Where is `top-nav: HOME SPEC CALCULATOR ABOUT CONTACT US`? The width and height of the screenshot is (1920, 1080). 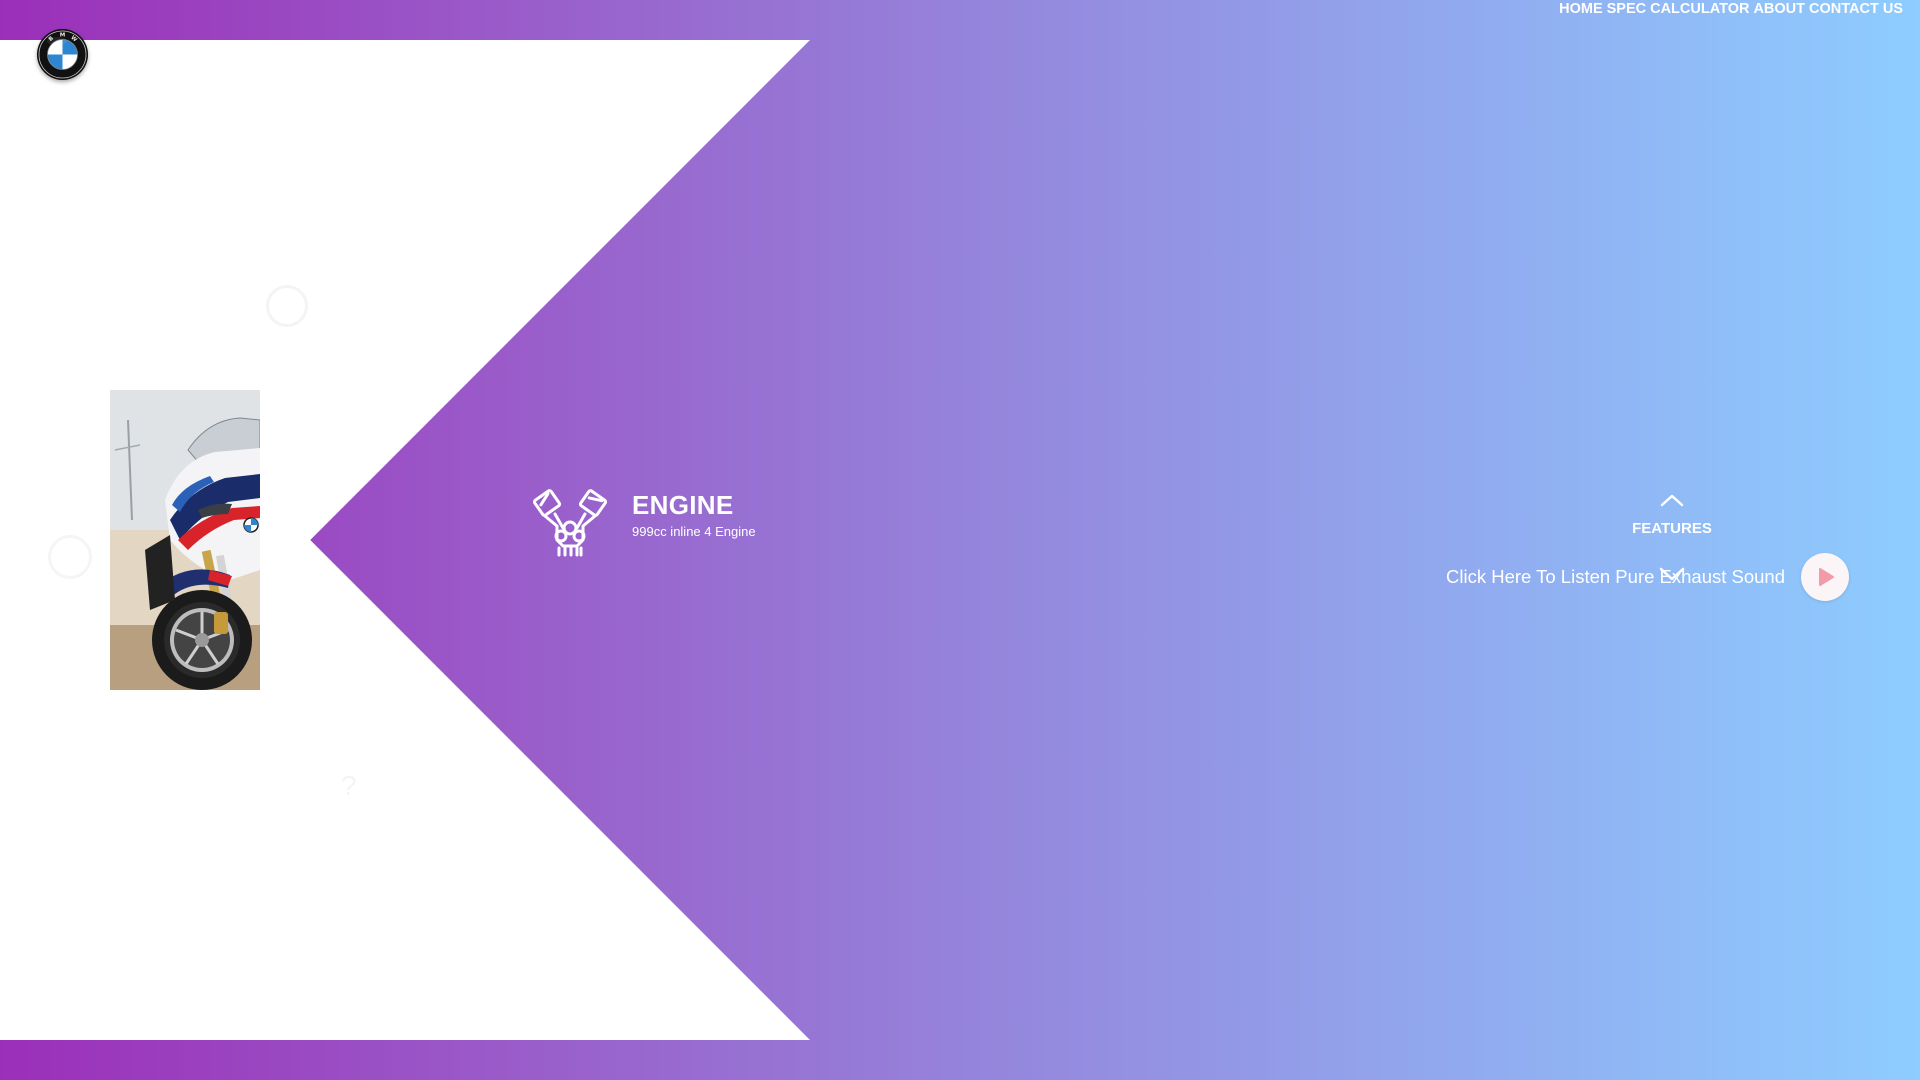 top-nav: HOME SPEC CALCULATOR ABOUT CONTACT US is located at coordinates (1731, 9).